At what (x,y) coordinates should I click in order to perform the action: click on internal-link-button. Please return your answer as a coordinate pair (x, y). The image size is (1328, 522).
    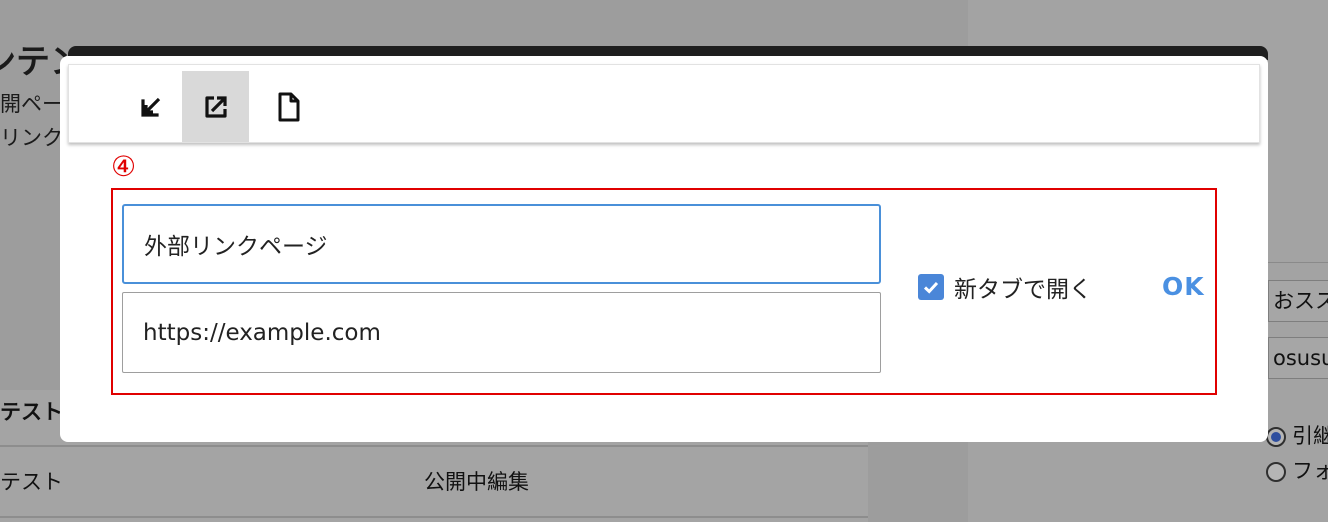
    Looking at the image, I should click on (150, 106).